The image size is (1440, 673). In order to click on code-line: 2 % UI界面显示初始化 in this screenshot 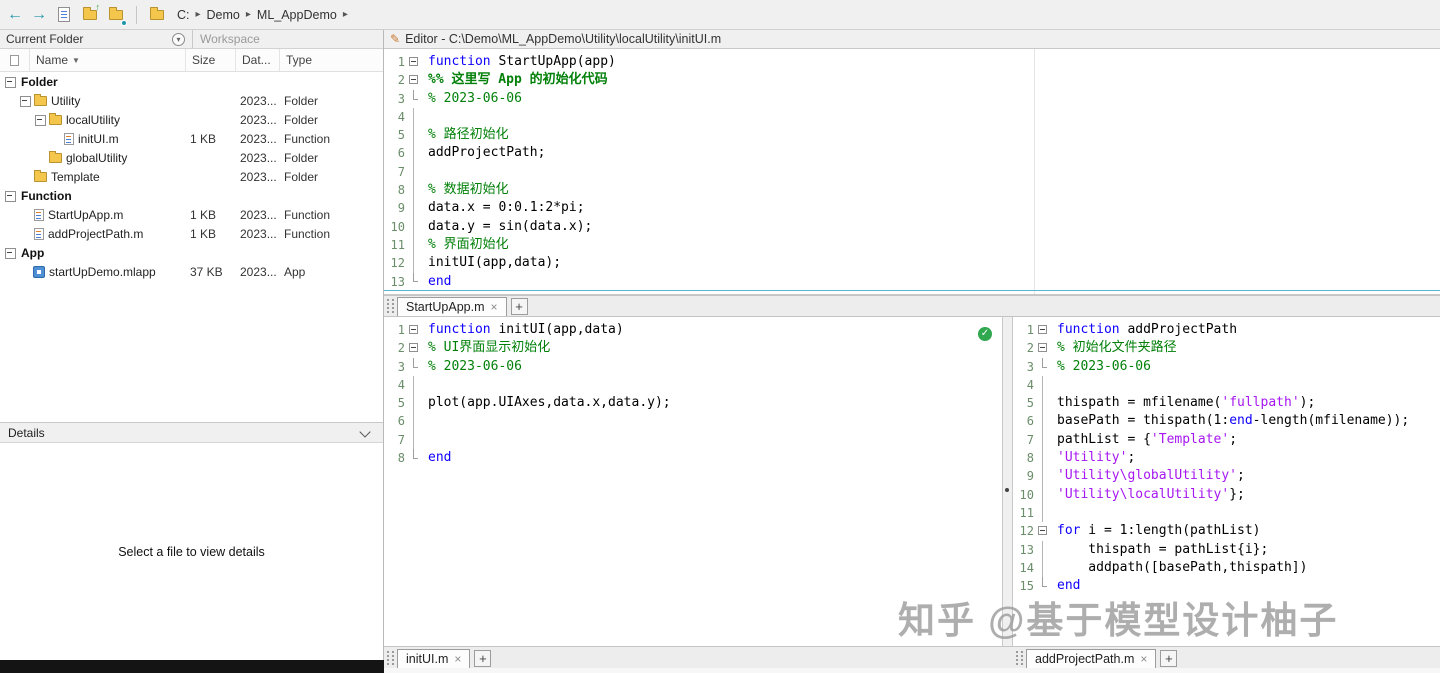, I will do `click(693, 348)`.